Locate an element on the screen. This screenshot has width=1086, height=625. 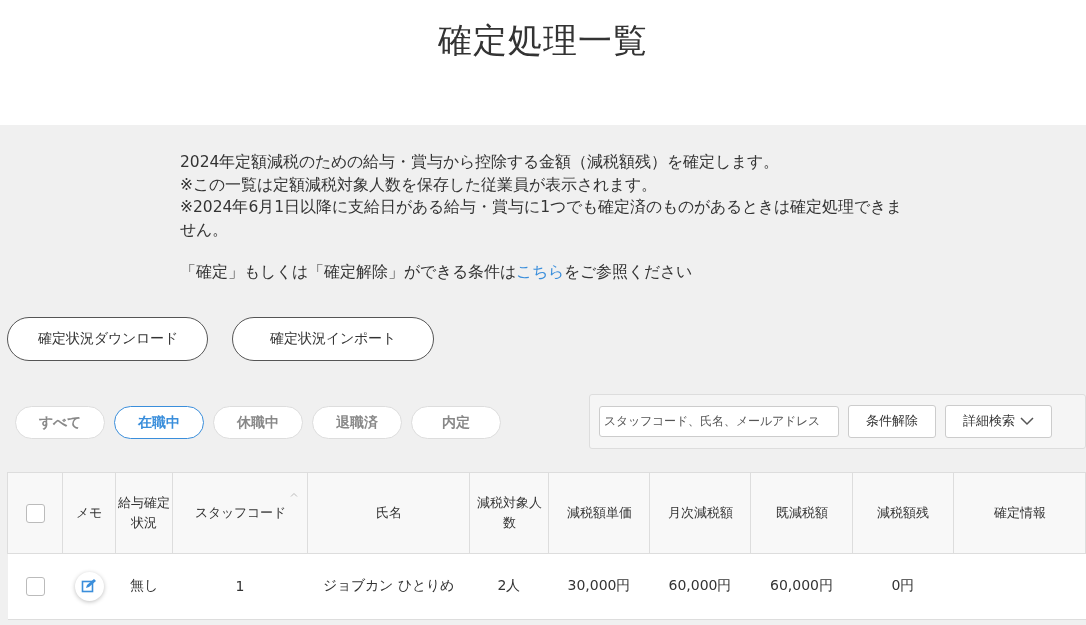
note-text: 2024年定額減税のための給与・賞与から控除する金額（減税額残）を確定します。 is located at coordinates (480, 162).